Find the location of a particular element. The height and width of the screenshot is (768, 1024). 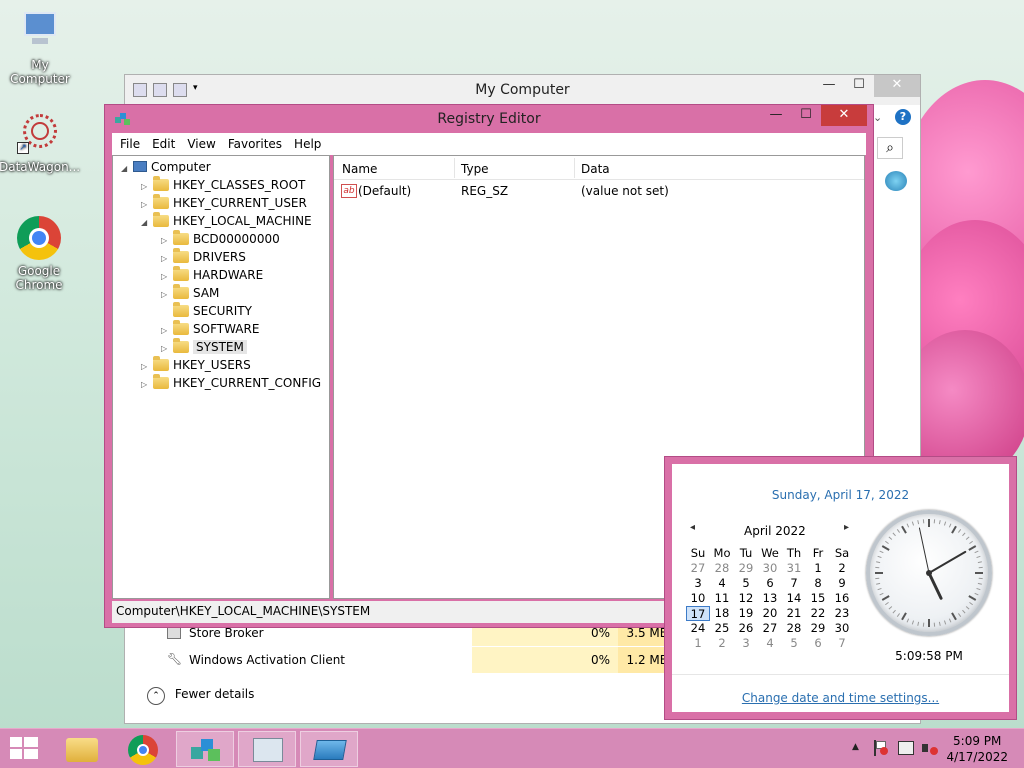

tree-node-hardware: ▷ HARDWARE is located at coordinates (212, 275).